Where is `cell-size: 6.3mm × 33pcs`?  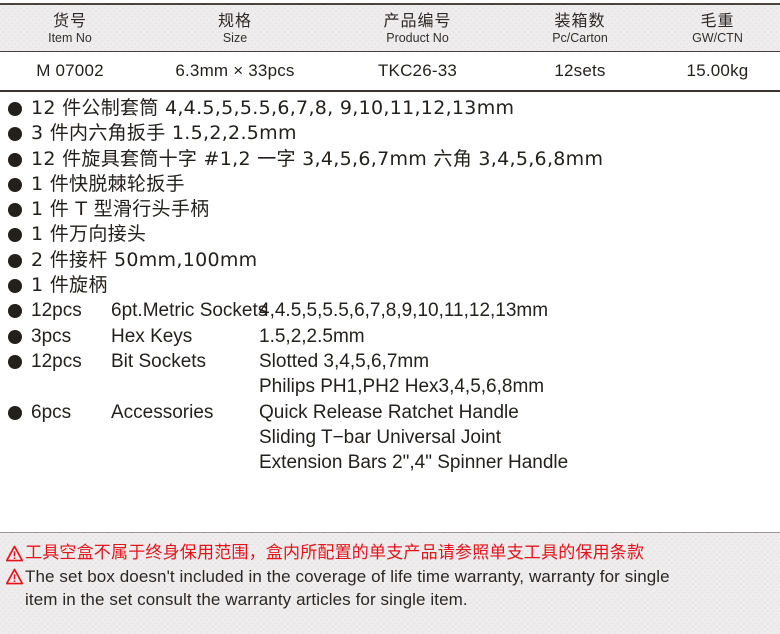 cell-size: 6.3mm × 33pcs is located at coordinates (235, 71).